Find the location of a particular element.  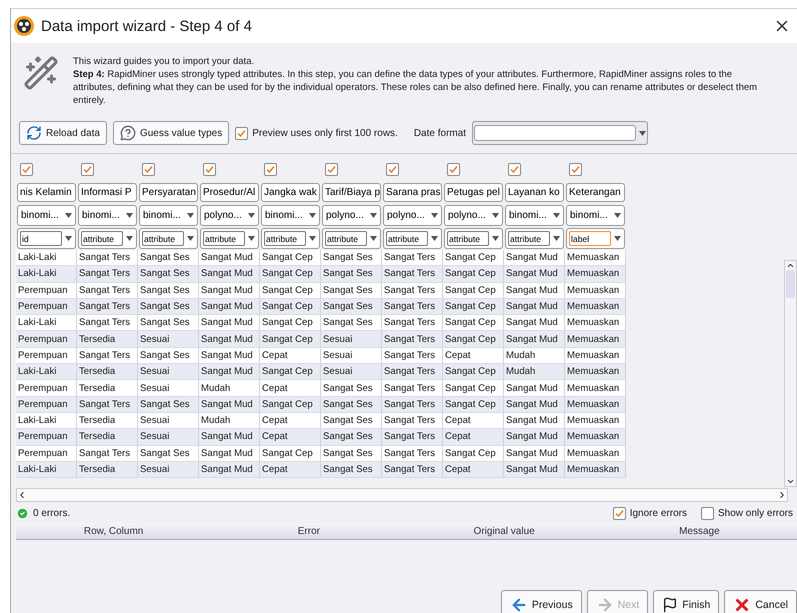

column-name-field: Sarana pras is located at coordinates (412, 192).